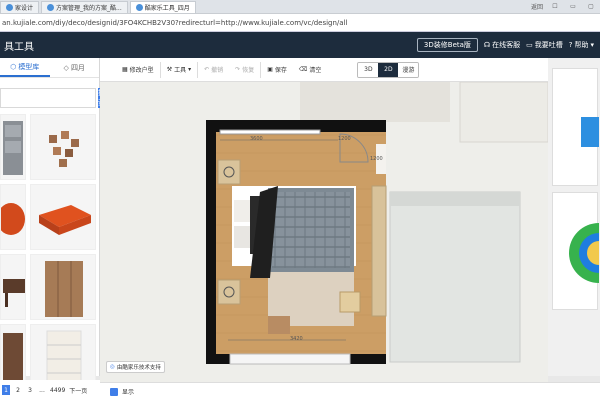  Describe the element at coordinates (408, 69) in the screenshot. I see `view-walkthrough-button: 漫游` at that location.